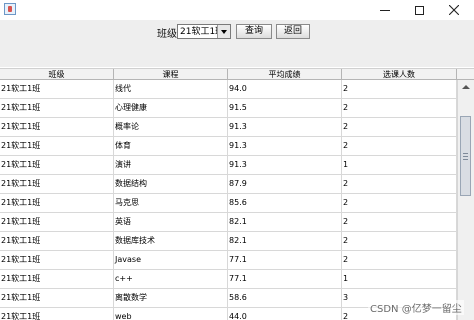 This screenshot has height=320, width=474. I want to click on chevron-down-icon, so click(224, 32).